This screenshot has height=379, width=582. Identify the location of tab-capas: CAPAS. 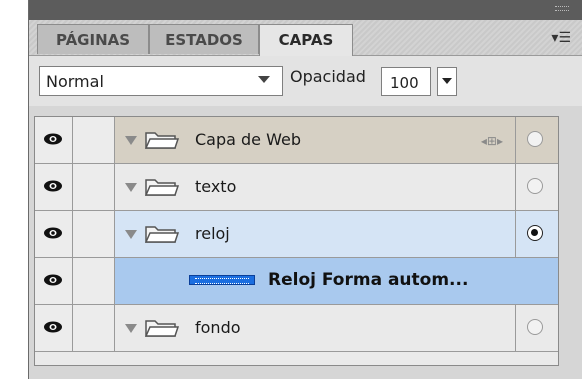
(306, 40).